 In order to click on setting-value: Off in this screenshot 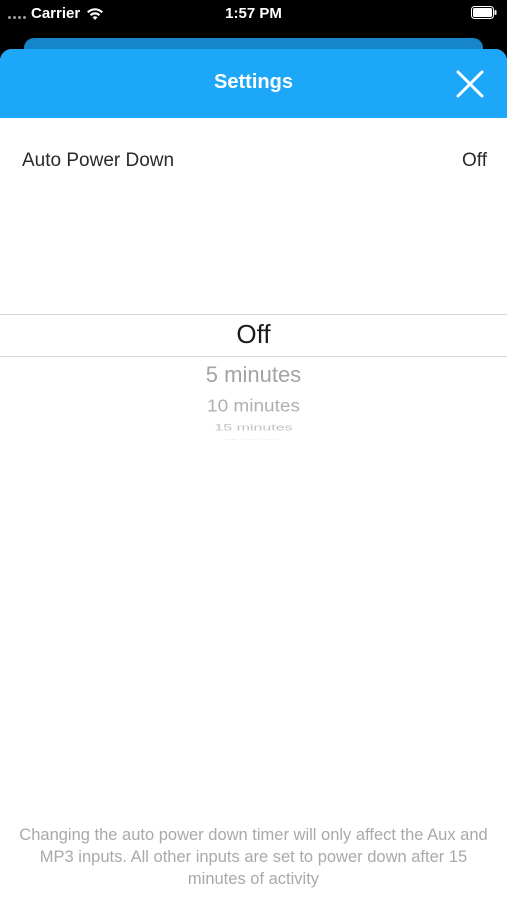, I will do `click(474, 160)`.